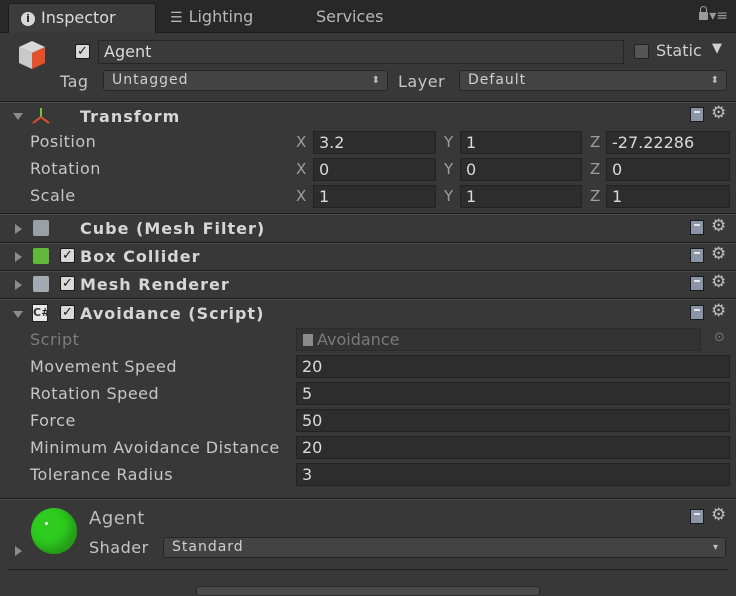 The height and width of the screenshot is (596, 736). What do you see at coordinates (54, 531) in the screenshot?
I see `material-preview` at bounding box center [54, 531].